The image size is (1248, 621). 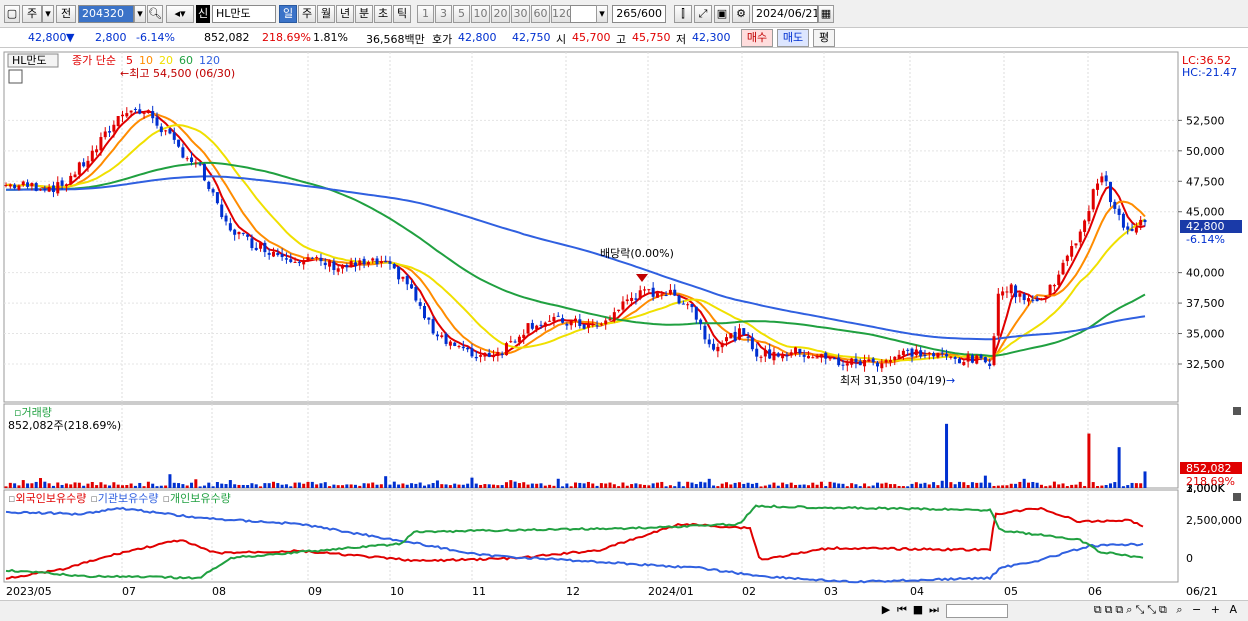 I want to click on buy-button: 매수, so click(x=757, y=38).